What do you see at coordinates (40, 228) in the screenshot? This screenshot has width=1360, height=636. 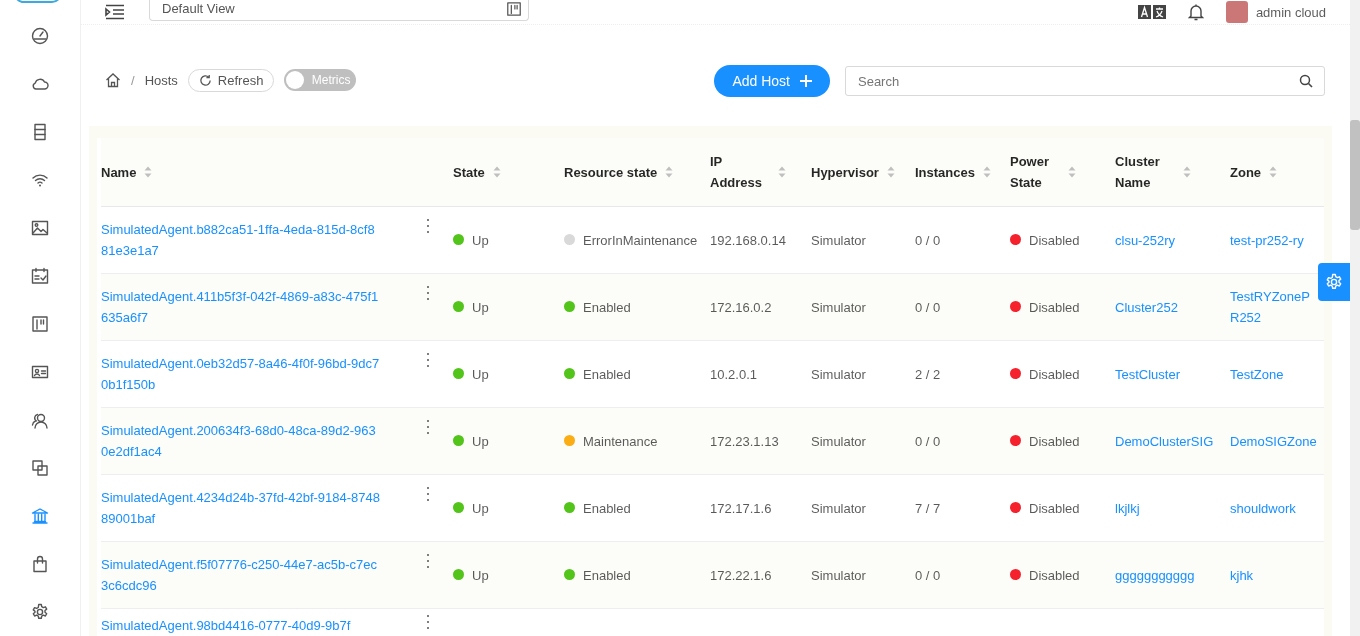 I see `image-icon` at bounding box center [40, 228].